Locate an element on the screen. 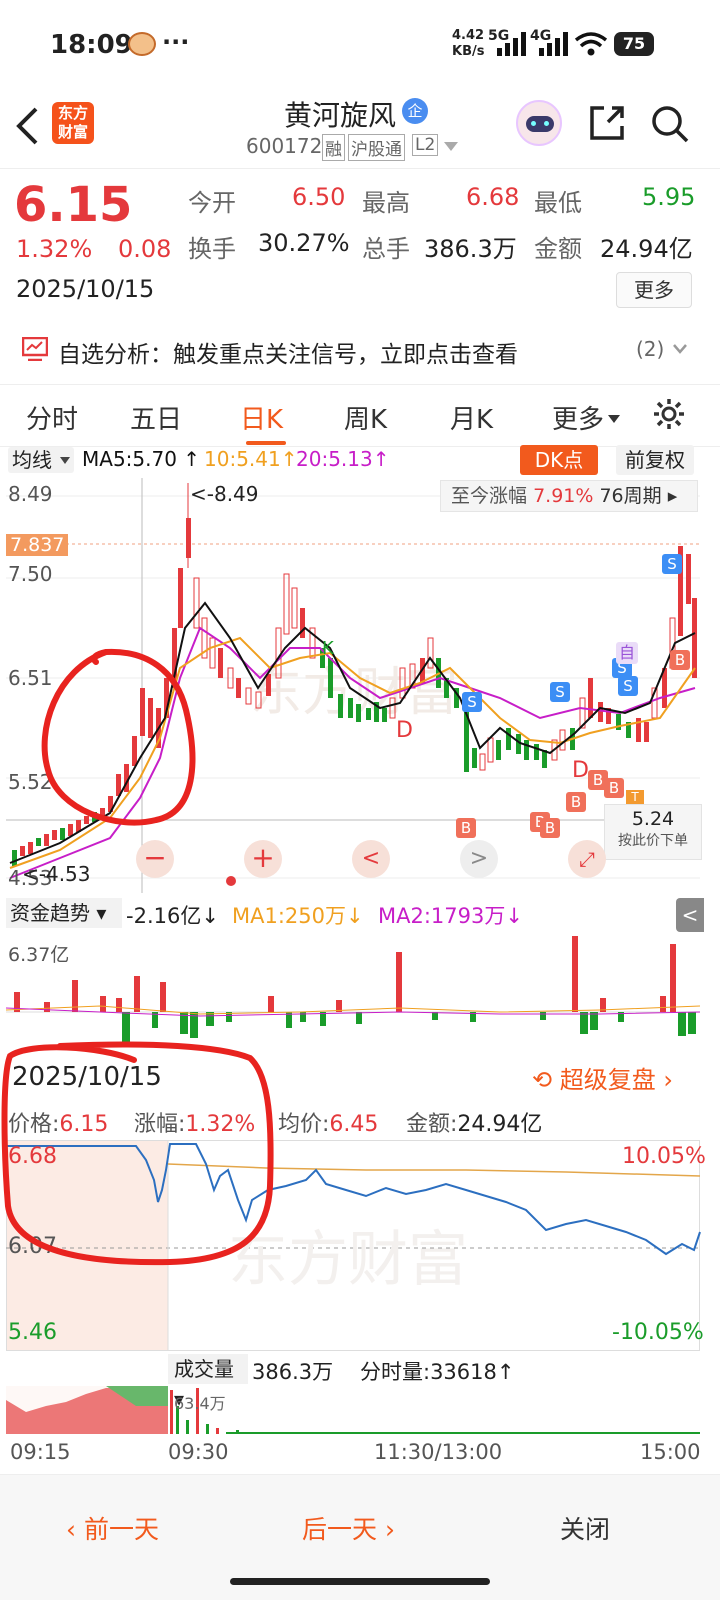 The width and height of the screenshot is (720, 1600). tab-daily-k: 日K is located at coordinates (261, 417).